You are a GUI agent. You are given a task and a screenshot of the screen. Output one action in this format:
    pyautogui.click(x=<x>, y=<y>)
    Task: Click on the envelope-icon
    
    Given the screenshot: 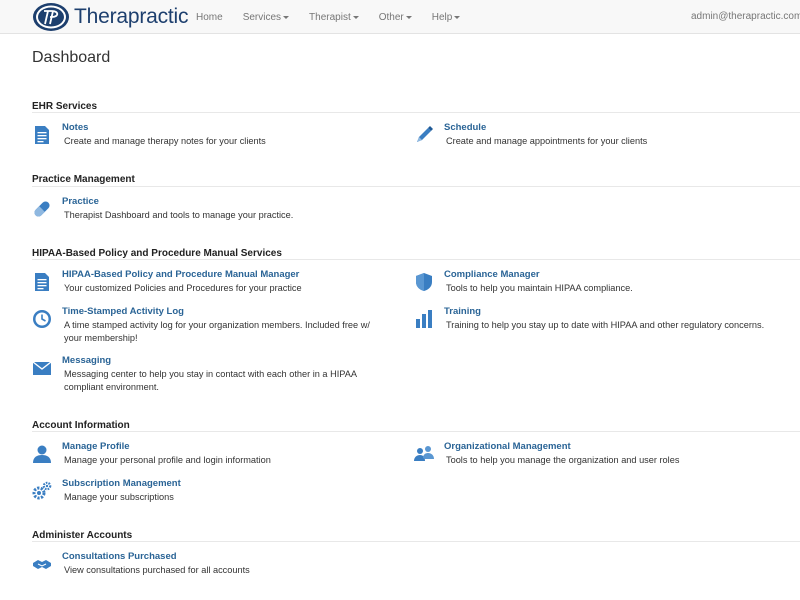 What is the action you would take?
    pyautogui.click(x=42, y=368)
    